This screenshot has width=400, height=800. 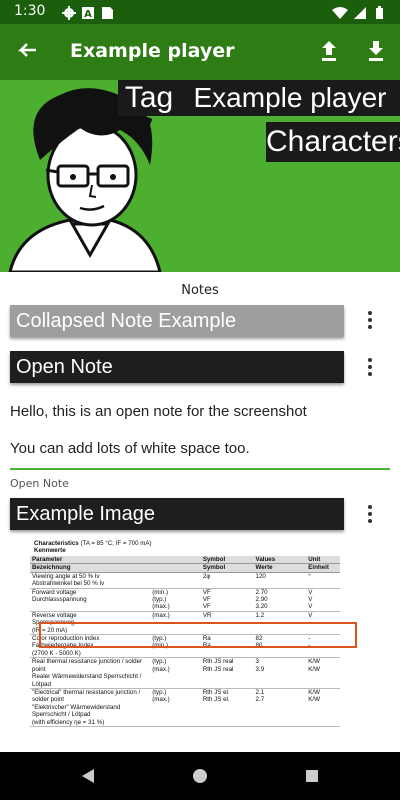 I want to click on notes-section-title: Notes, so click(x=200, y=290).